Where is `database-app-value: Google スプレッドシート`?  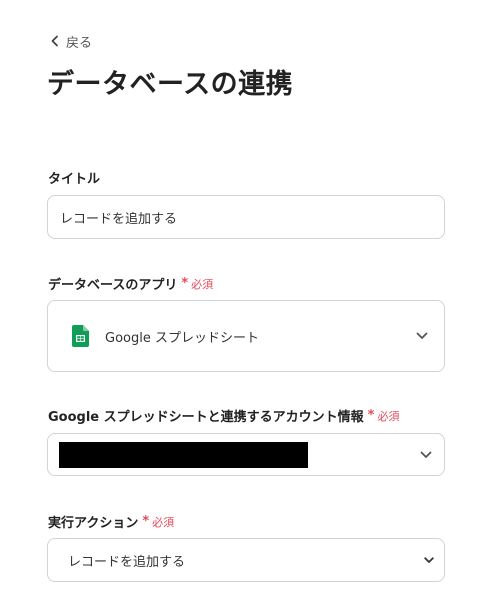
database-app-value: Google スプレッドシート is located at coordinates (182, 338).